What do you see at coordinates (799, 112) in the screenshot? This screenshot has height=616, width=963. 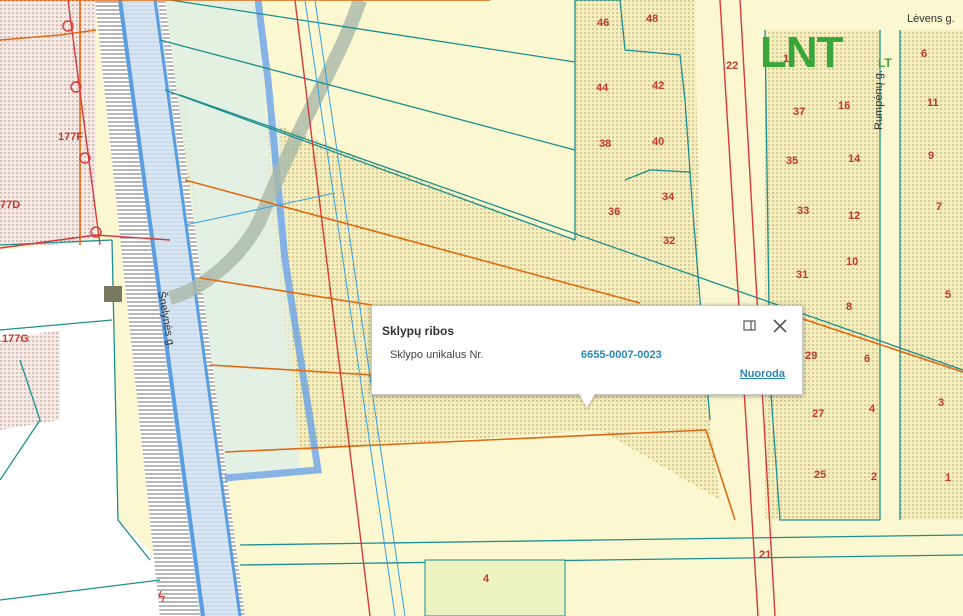 I see `plot-number-label: 37` at bounding box center [799, 112].